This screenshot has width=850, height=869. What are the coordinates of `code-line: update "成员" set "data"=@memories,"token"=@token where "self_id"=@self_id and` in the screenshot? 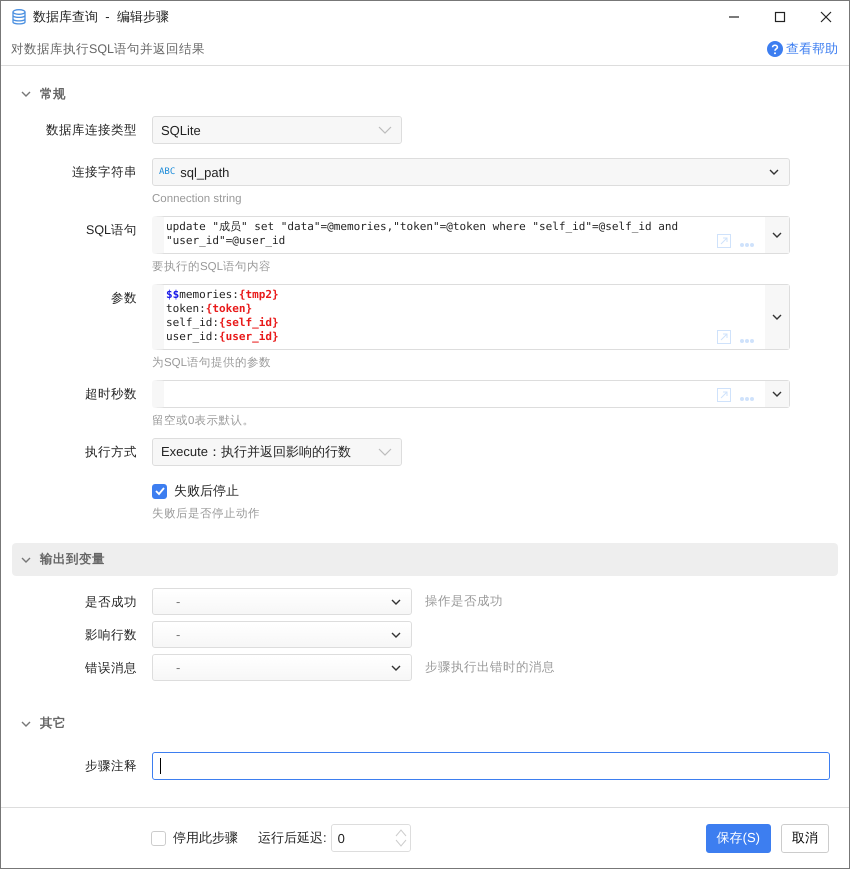 It's located at (423, 227).